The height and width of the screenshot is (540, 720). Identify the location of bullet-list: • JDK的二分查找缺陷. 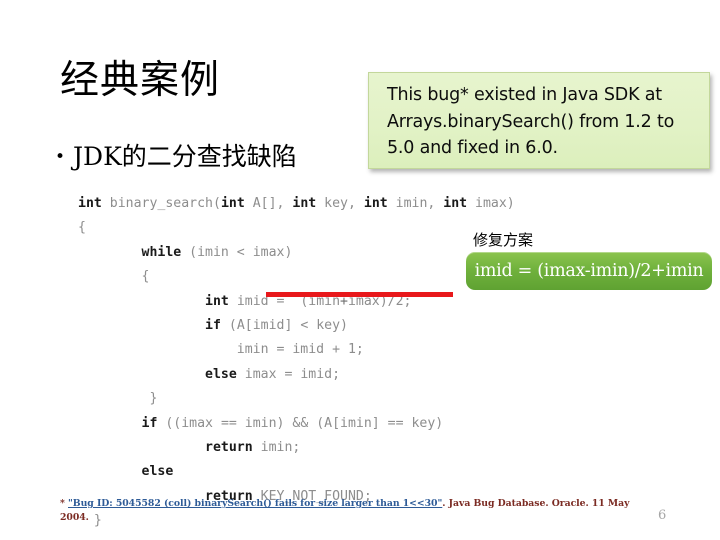
(215, 158).